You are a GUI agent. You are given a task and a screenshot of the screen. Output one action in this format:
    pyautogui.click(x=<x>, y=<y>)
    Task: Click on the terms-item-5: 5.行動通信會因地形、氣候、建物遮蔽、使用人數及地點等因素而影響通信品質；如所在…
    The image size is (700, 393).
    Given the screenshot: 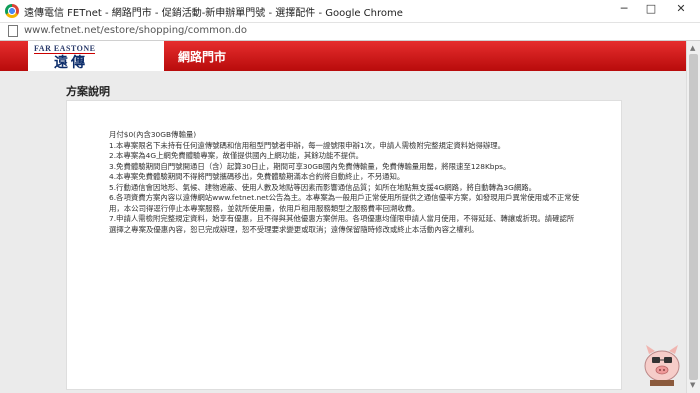 What is the action you would take?
    pyautogui.click(x=323, y=187)
    